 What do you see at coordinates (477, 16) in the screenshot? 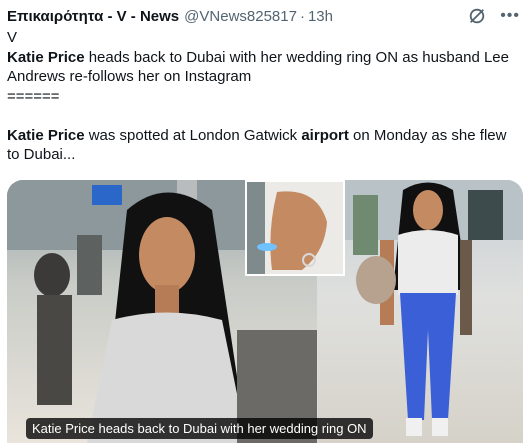
I see `grok-slash-icon` at bounding box center [477, 16].